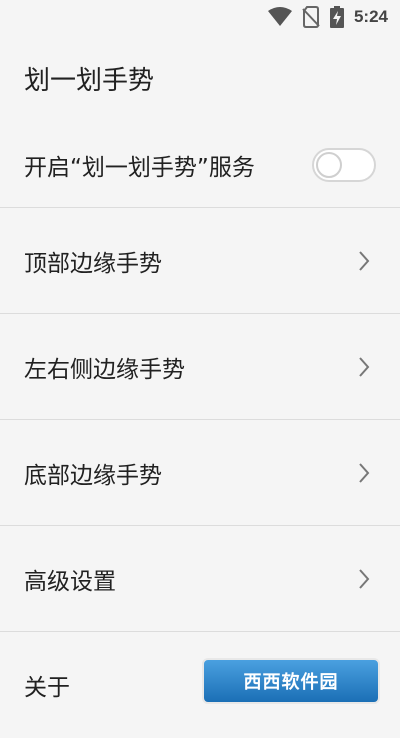 The image size is (400, 738). I want to click on watermark-text: 西西软件园, so click(291, 682).